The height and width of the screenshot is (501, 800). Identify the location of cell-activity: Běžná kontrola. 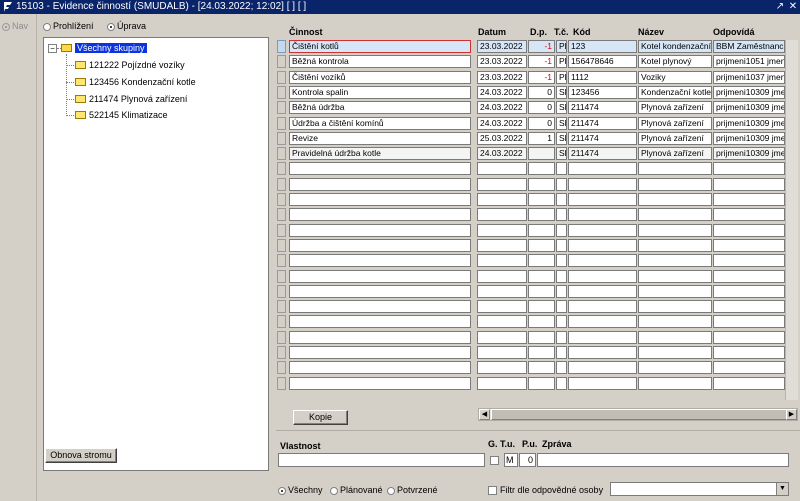
(380, 61).